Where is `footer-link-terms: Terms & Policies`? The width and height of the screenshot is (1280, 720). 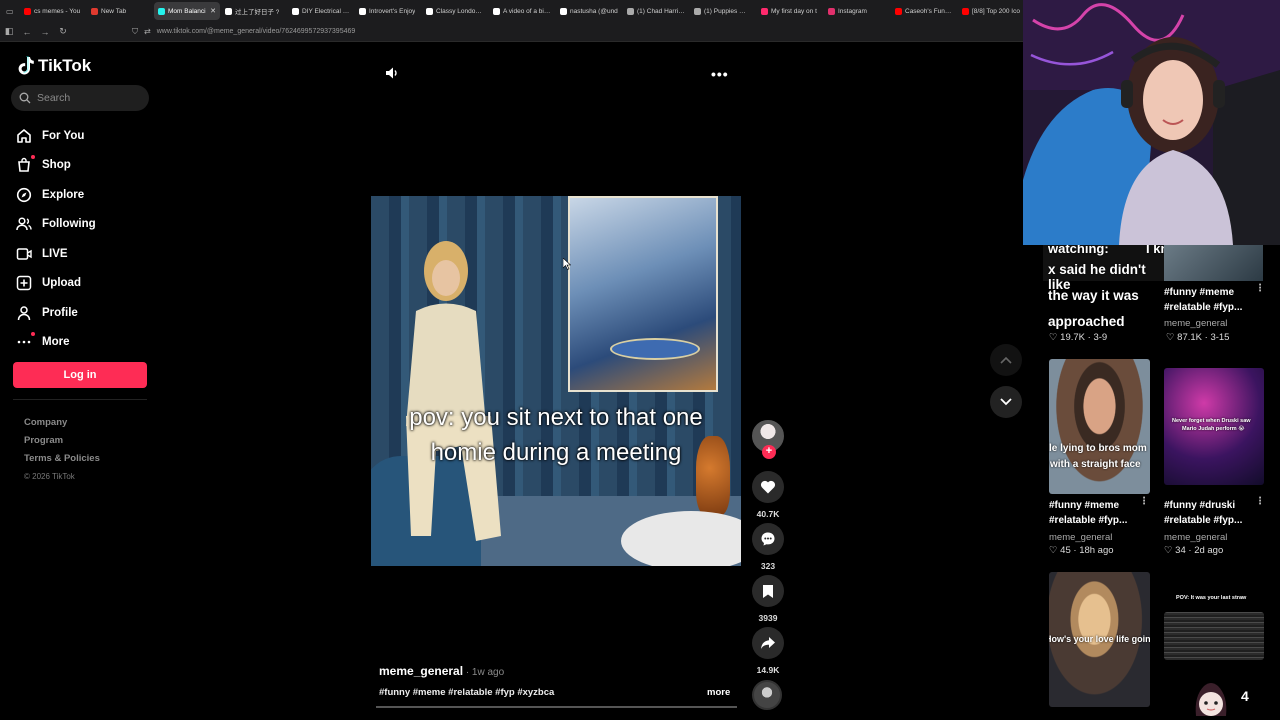 footer-link-terms: Terms & Policies is located at coordinates (62, 461).